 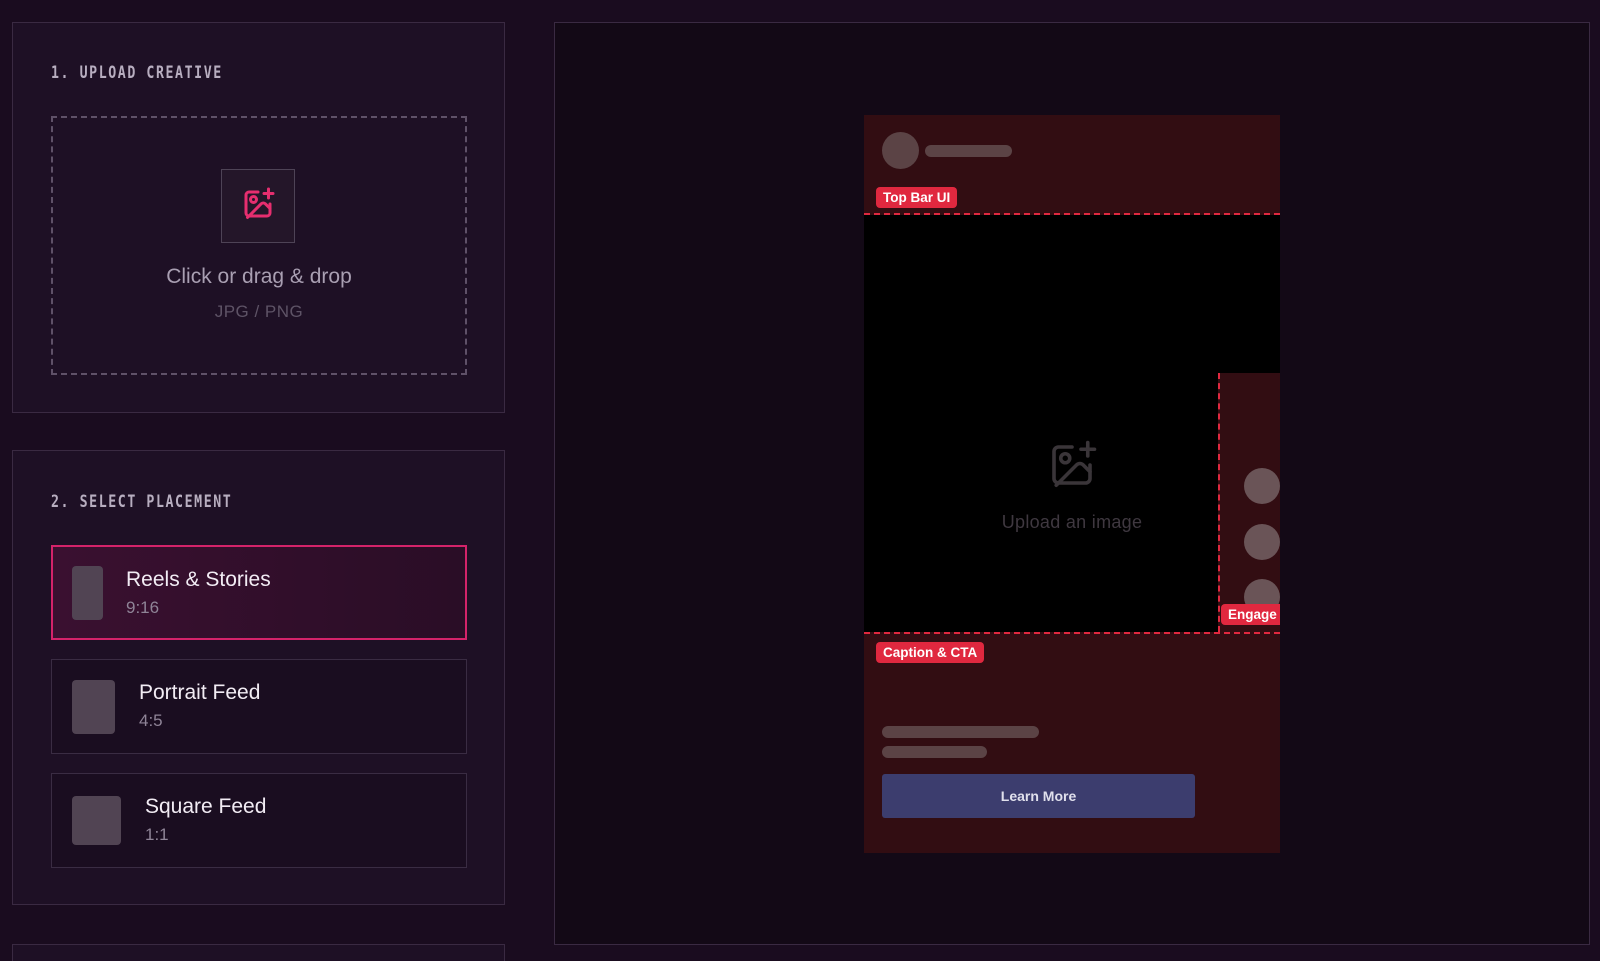 What do you see at coordinates (137, 73) in the screenshot?
I see `upload-section-title: 1. UPLOAD CREATIVE` at bounding box center [137, 73].